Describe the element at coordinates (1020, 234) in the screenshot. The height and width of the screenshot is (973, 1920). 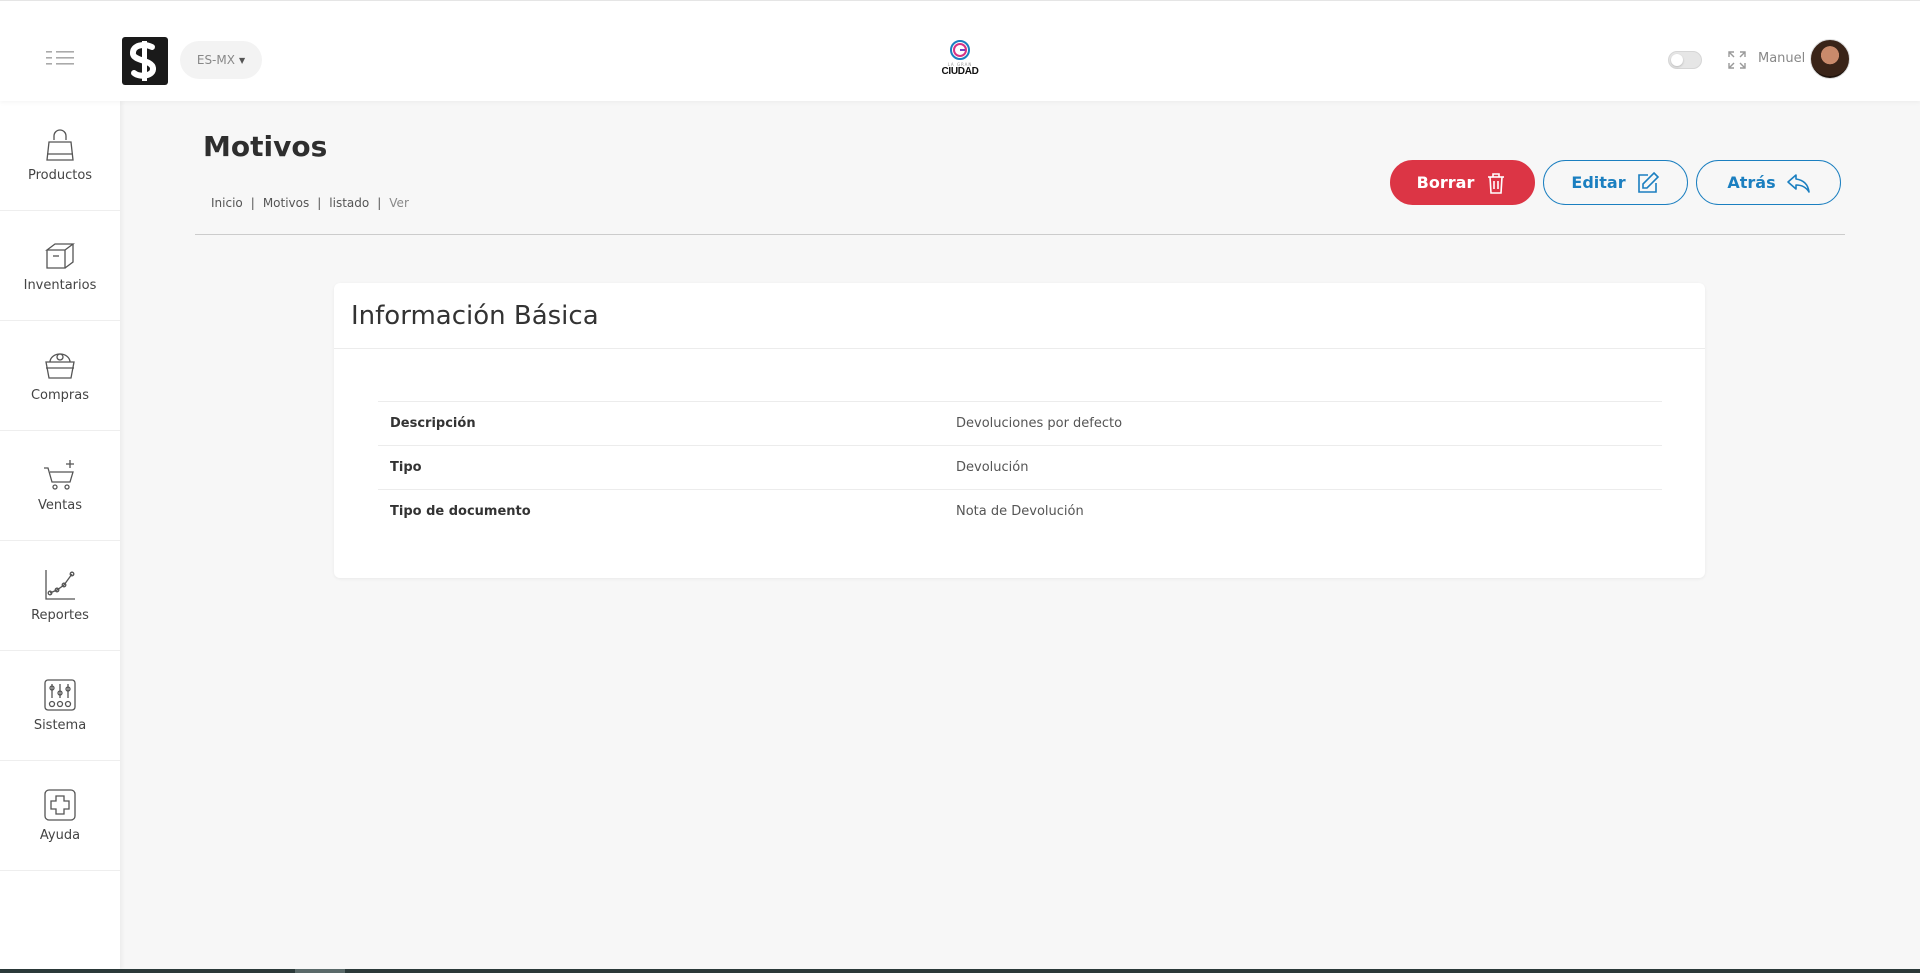
I see `header-divider` at that location.